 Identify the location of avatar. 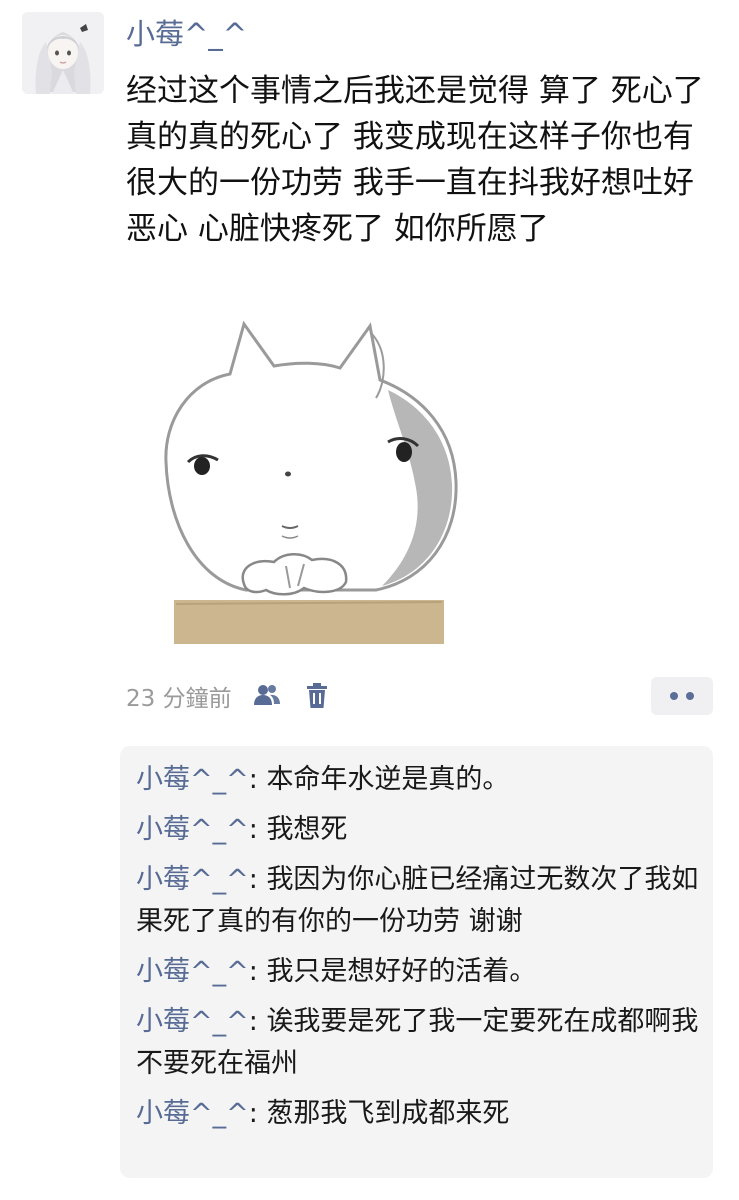
(63, 53).